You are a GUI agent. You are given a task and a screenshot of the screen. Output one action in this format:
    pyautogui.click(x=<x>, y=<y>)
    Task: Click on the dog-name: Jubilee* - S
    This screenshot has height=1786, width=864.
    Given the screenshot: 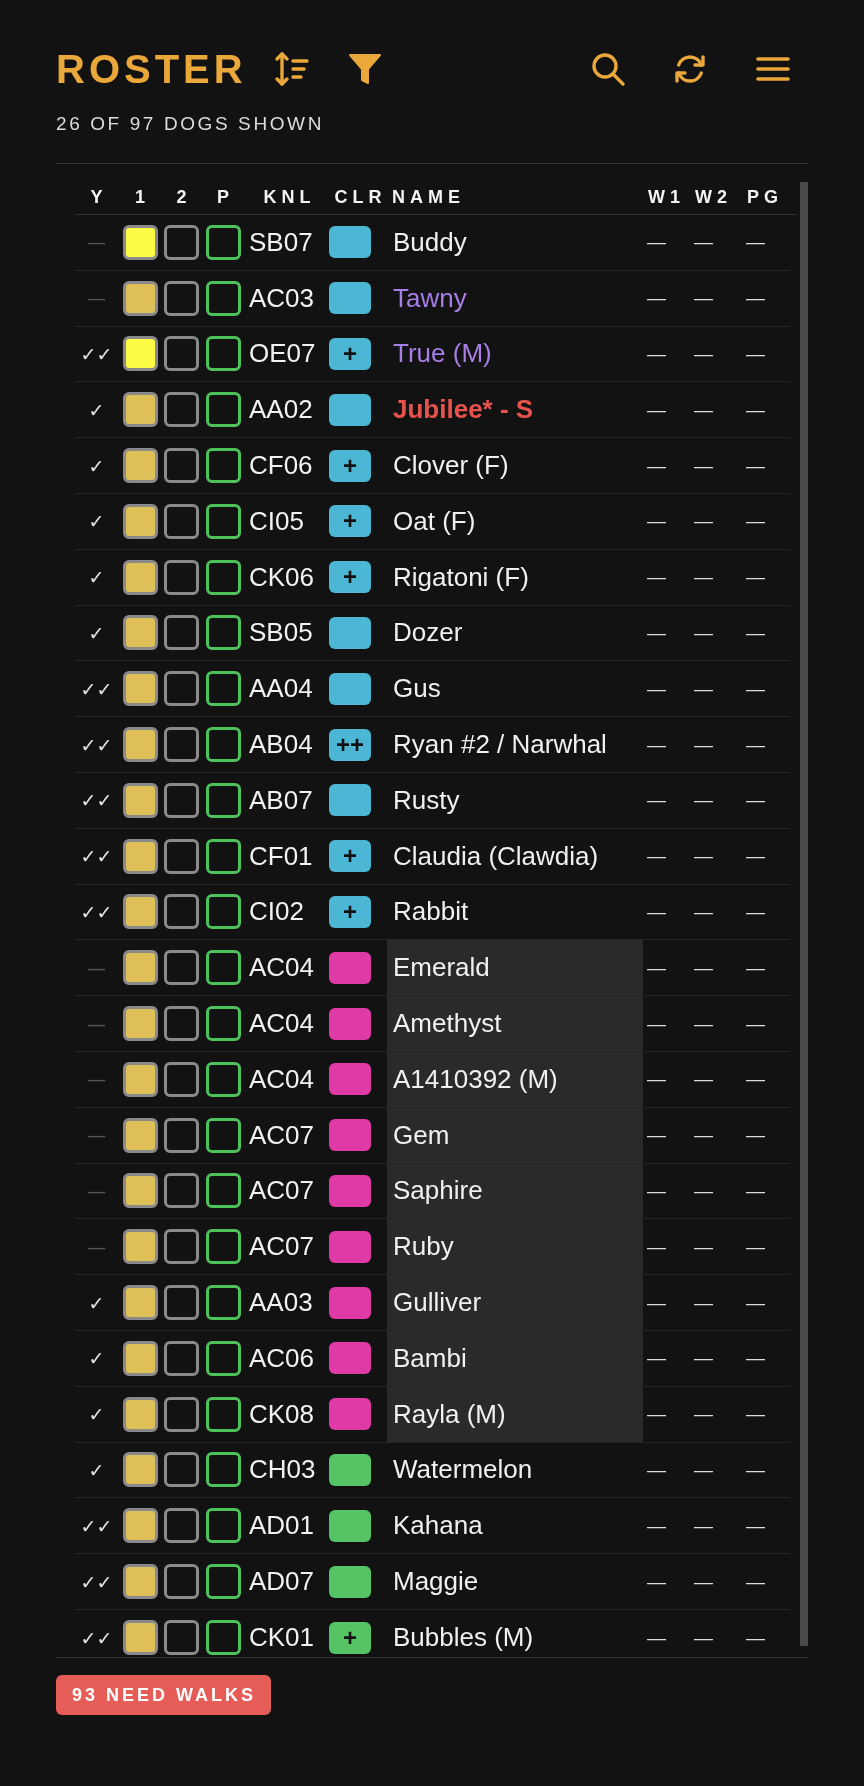 What is the action you would take?
    pyautogui.click(x=463, y=410)
    